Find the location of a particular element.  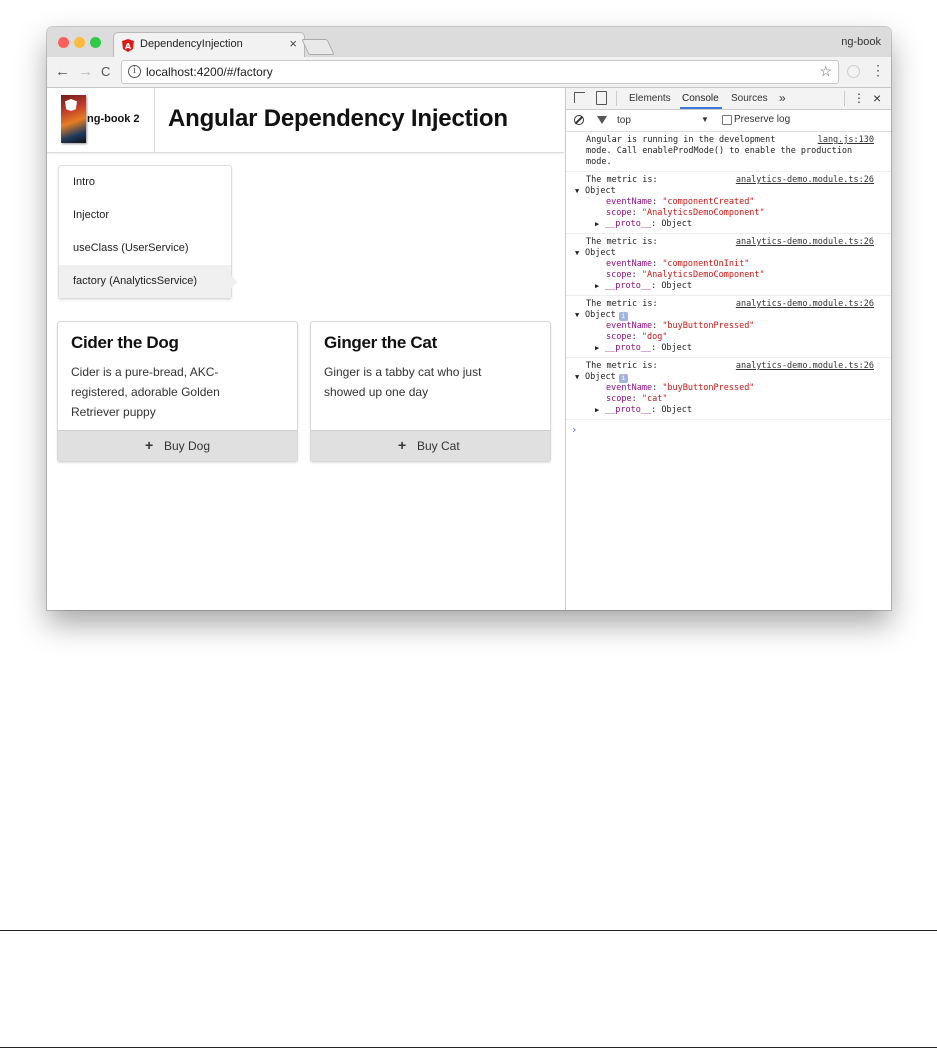

header-divider is located at coordinates (154, 120).